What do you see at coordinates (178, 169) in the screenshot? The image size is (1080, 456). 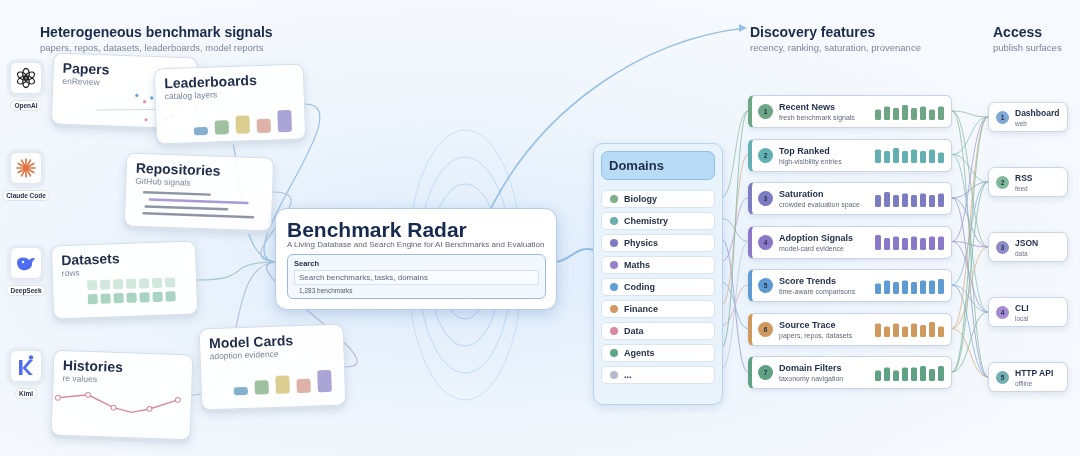 I see `card-title: Repositories` at bounding box center [178, 169].